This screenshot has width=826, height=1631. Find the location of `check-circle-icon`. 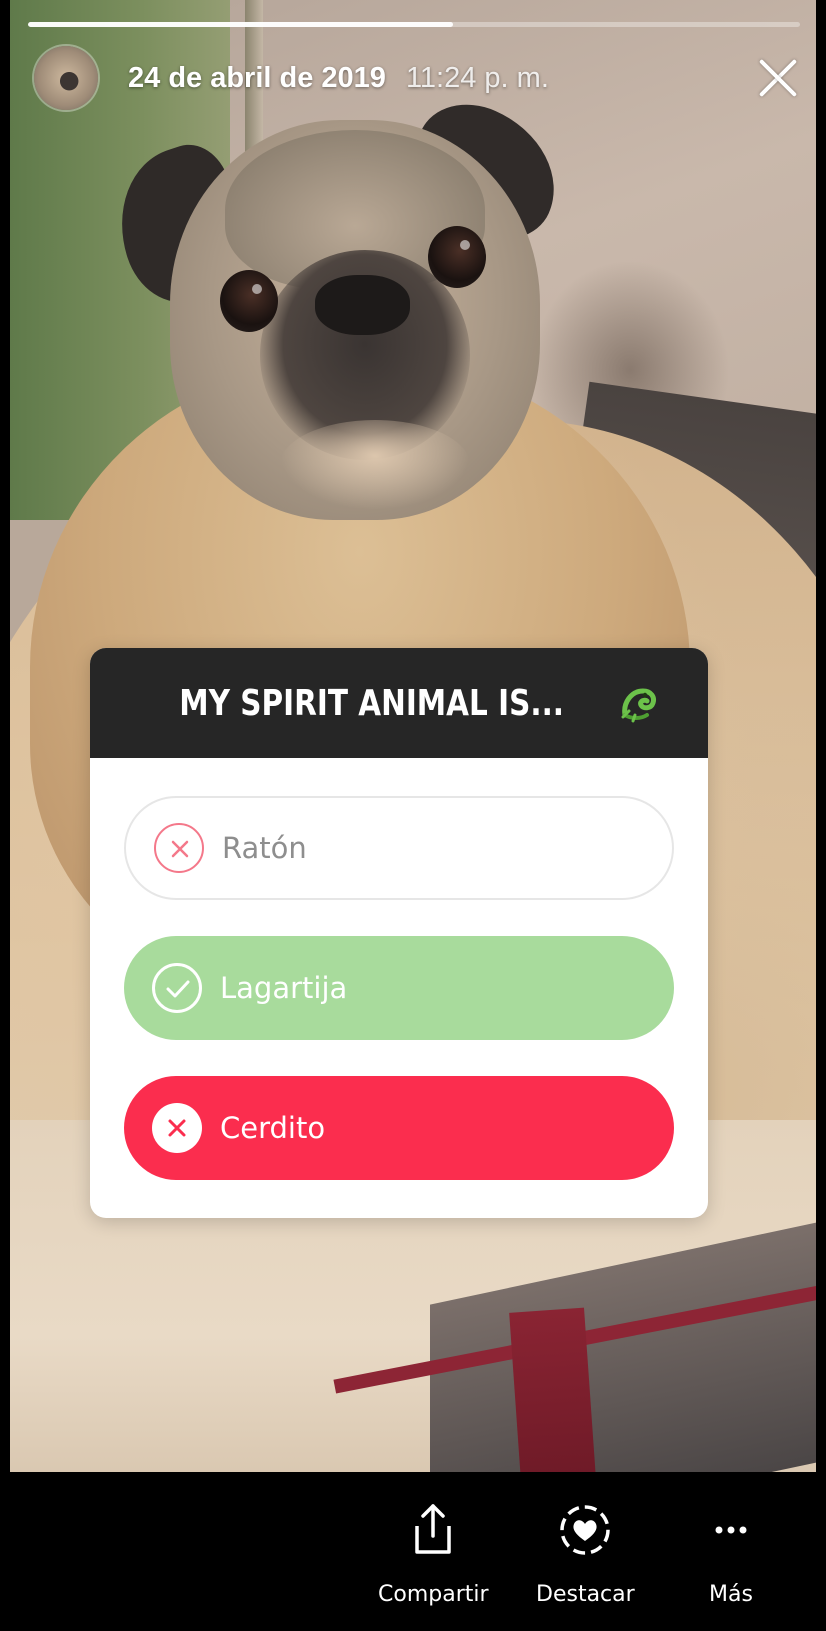

check-circle-icon is located at coordinates (177, 988).